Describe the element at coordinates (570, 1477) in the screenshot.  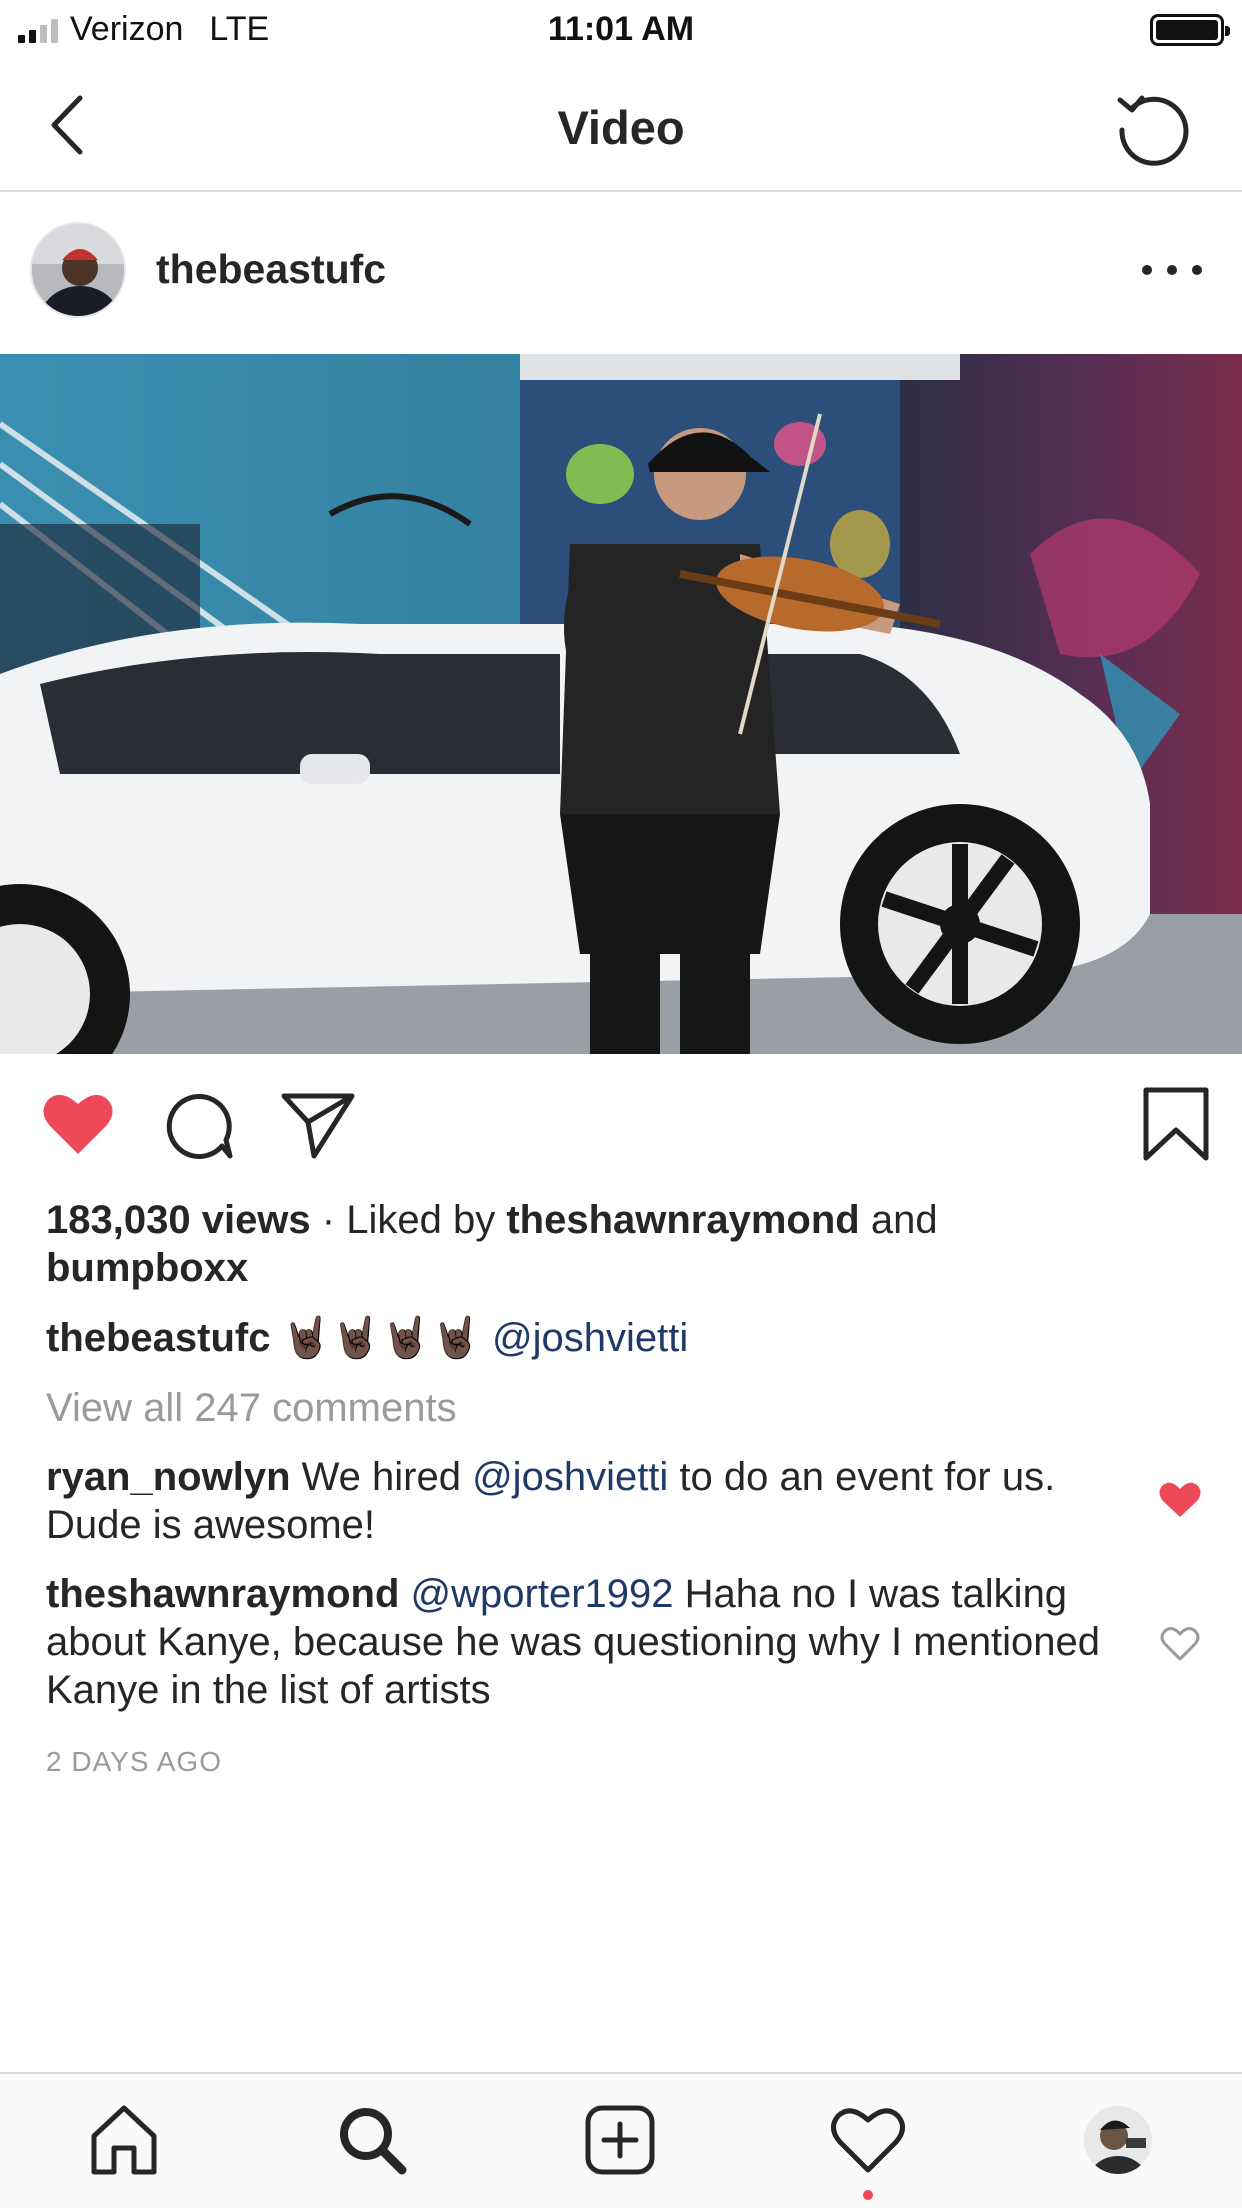
I see `comment-mention: @joshvietti` at that location.